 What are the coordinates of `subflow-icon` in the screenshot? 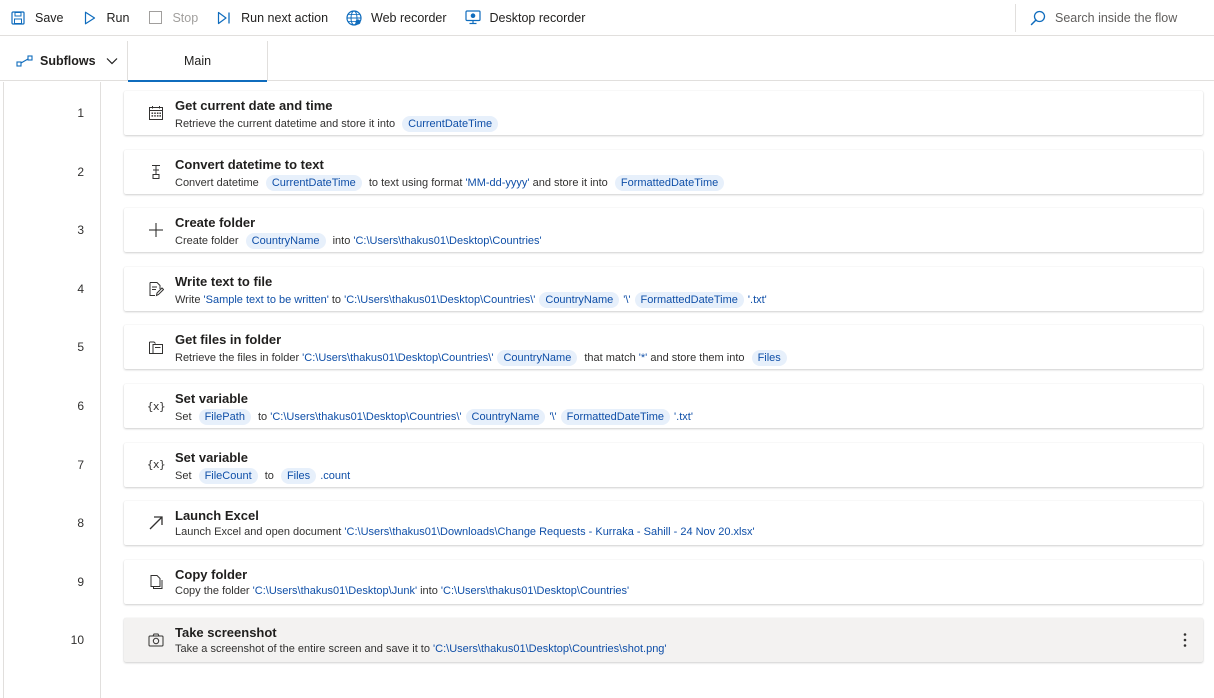 It's located at (25, 61).